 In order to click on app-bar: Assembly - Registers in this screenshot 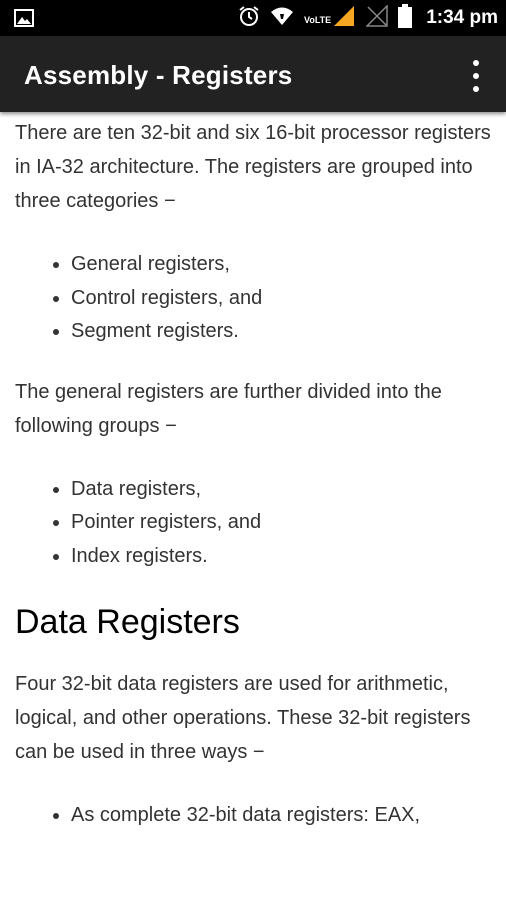, I will do `click(253, 74)`.